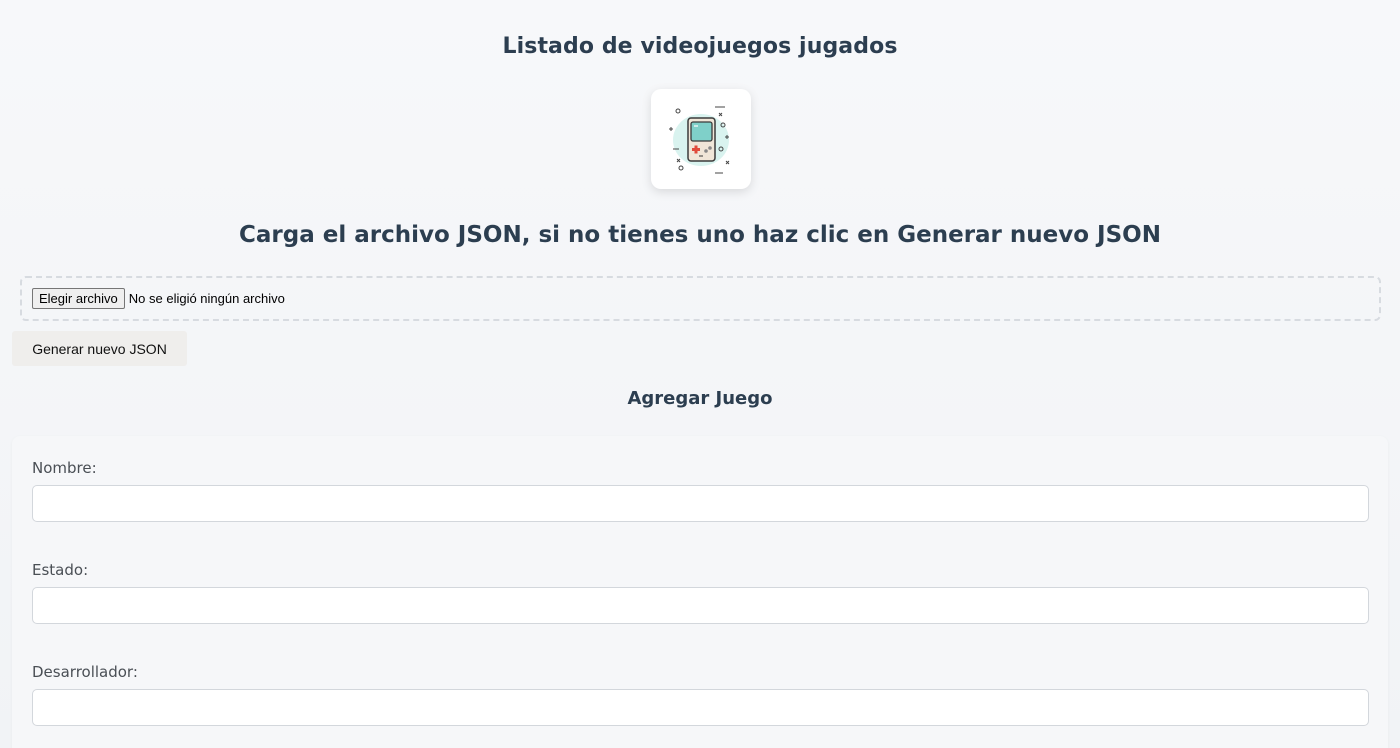 The height and width of the screenshot is (748, 1400). Describe the element at coordinates (700, 46) in the screenshot. I see `page-title: Listado de videojuegos jugados` at that location.